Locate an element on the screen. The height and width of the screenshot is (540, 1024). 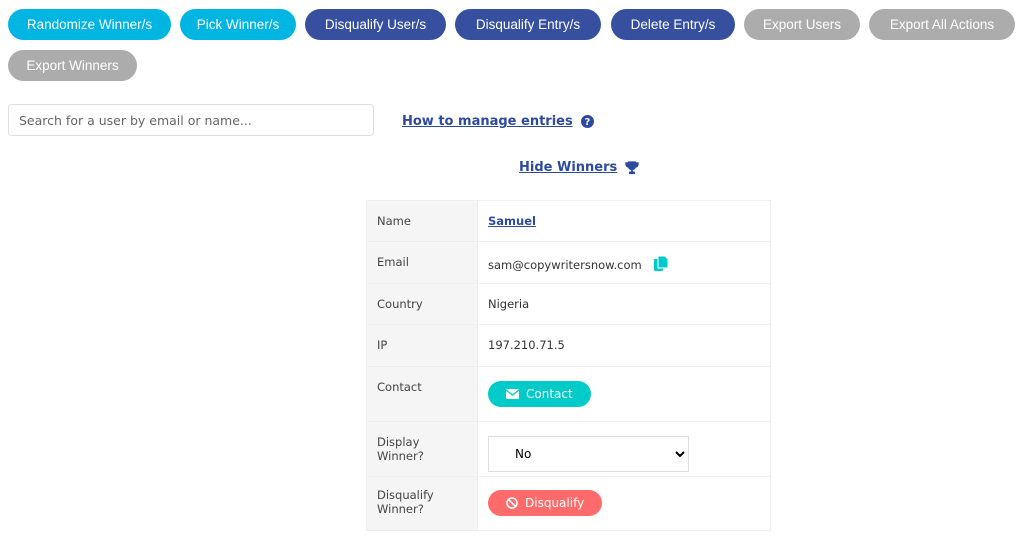
randomize-winners-button: Randomize Winner/s is located at coordinates (89, 24).